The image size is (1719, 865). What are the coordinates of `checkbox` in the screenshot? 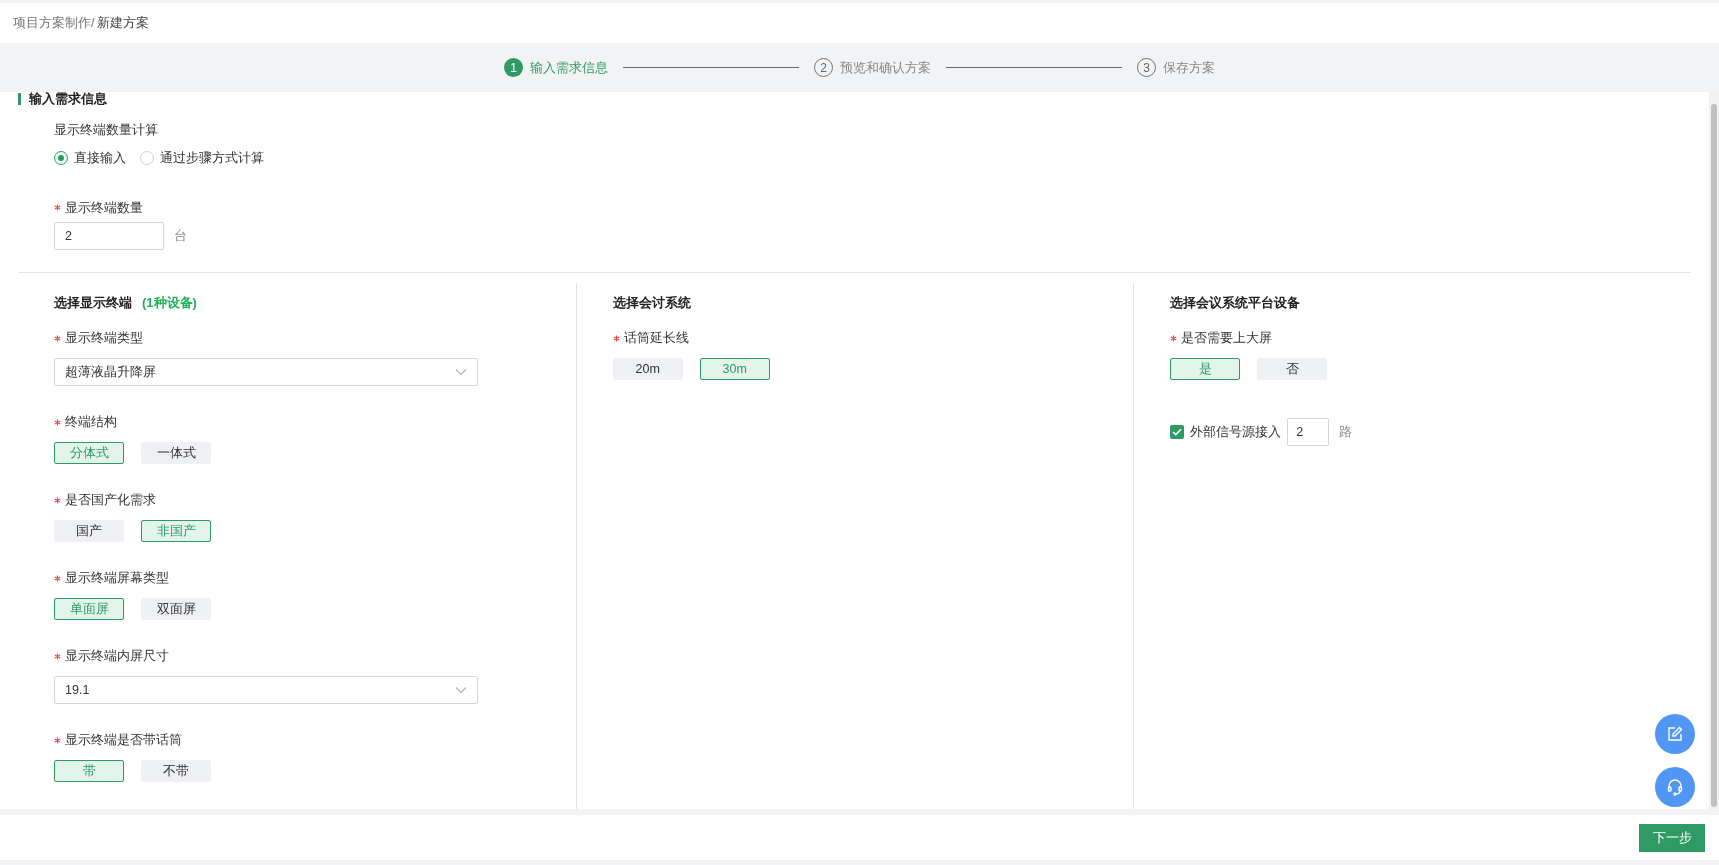 It's located at (1177, 432).